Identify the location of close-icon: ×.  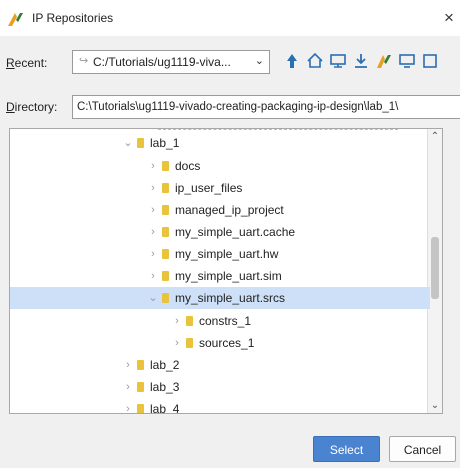
(449, 17).